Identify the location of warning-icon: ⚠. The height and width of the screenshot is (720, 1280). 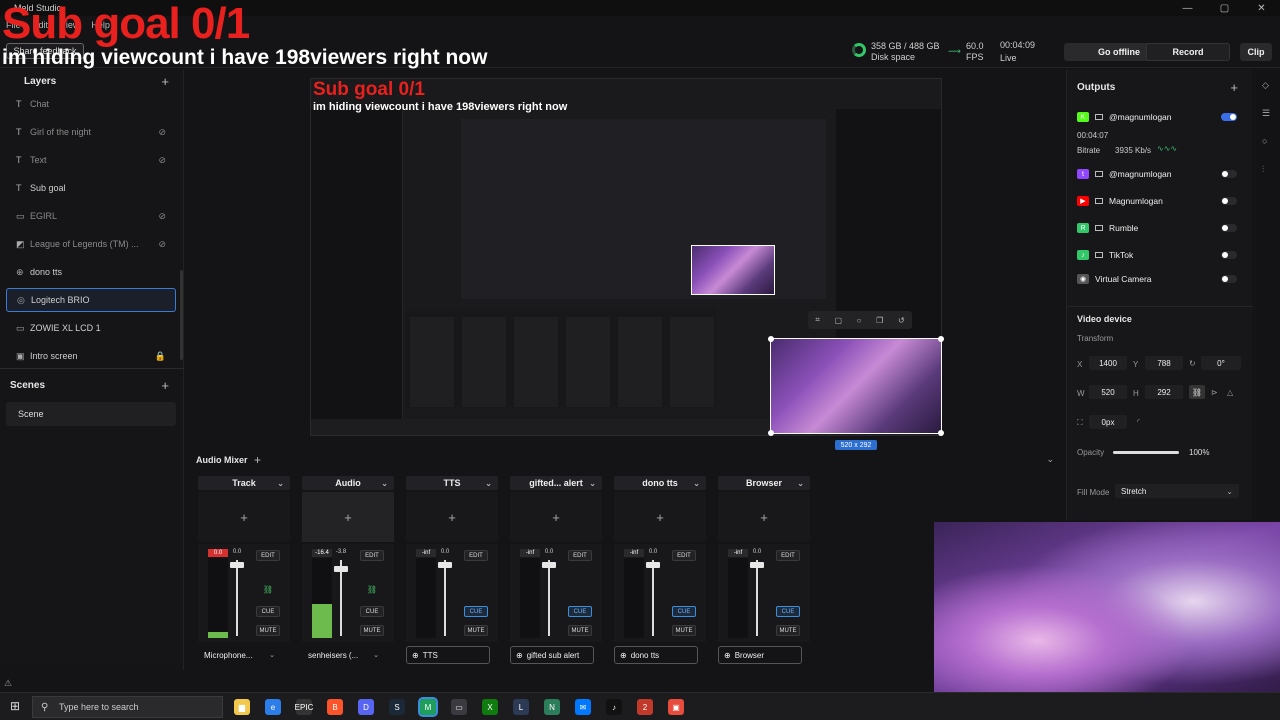
(8, 683).